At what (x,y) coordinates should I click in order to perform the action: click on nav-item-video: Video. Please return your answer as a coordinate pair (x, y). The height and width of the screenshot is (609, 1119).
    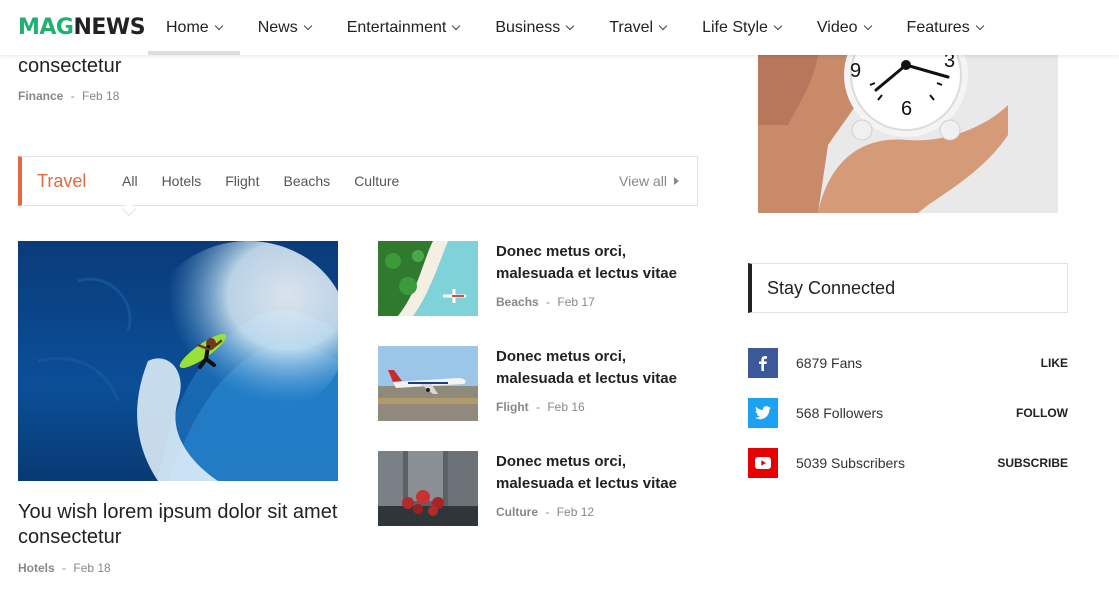
    Looking at the image, I should click on (844, 27).